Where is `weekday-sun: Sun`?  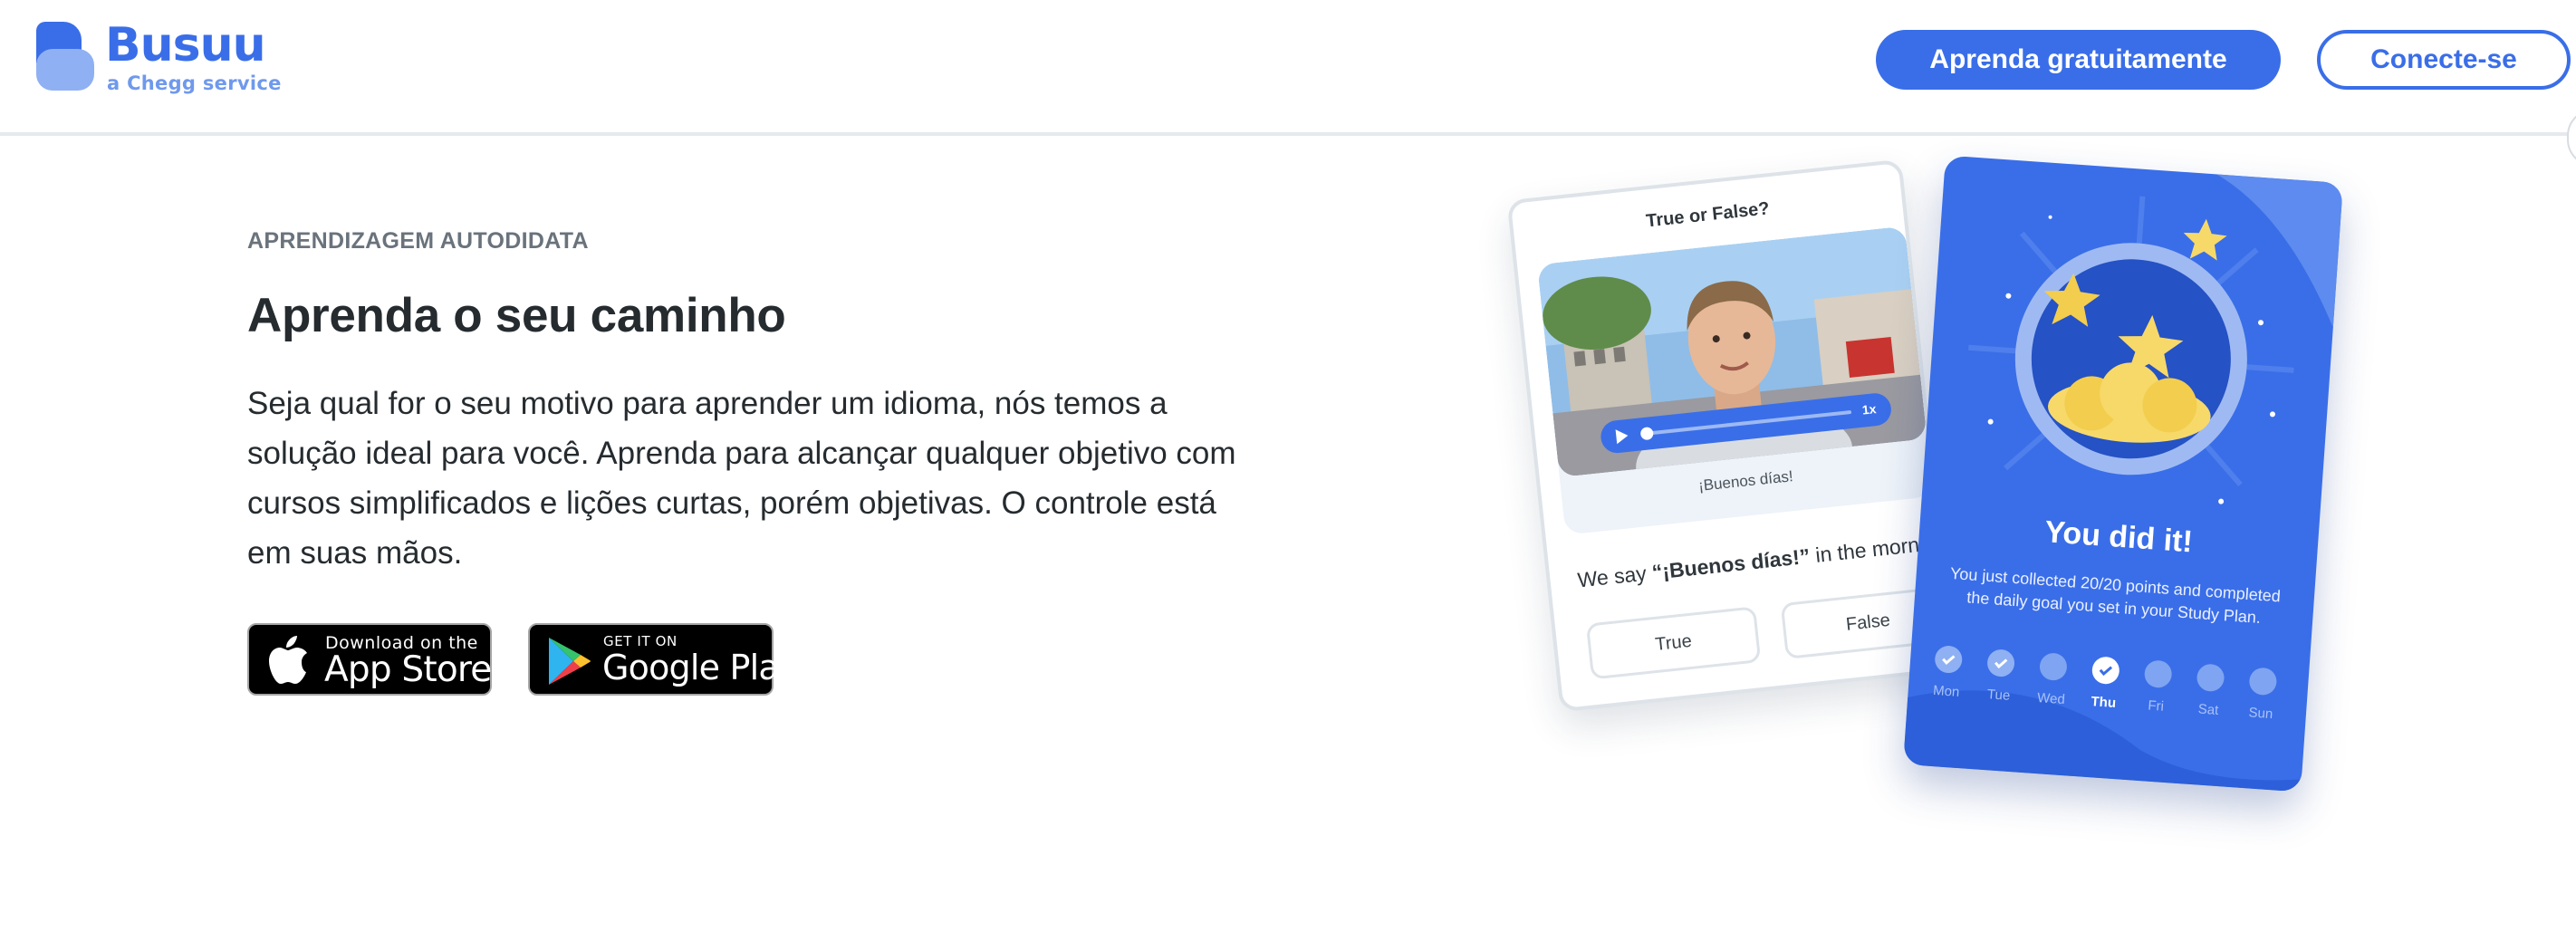 weekday-sun: Sun is located at coordinates (2262, 694).